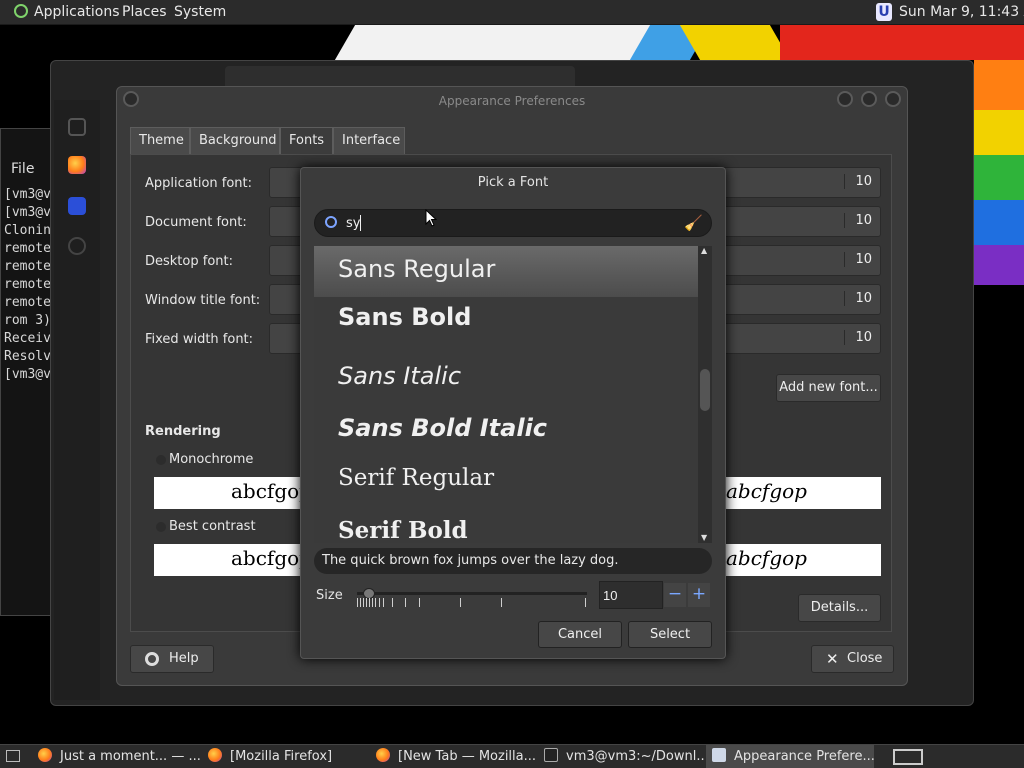 Image resolution: width=1024 pixels, height=768 pixels. What do you see at coordinates (183, 431) in the screenshot?
I see `rendering-heading: Rendering` at bounding box center [183, 431].